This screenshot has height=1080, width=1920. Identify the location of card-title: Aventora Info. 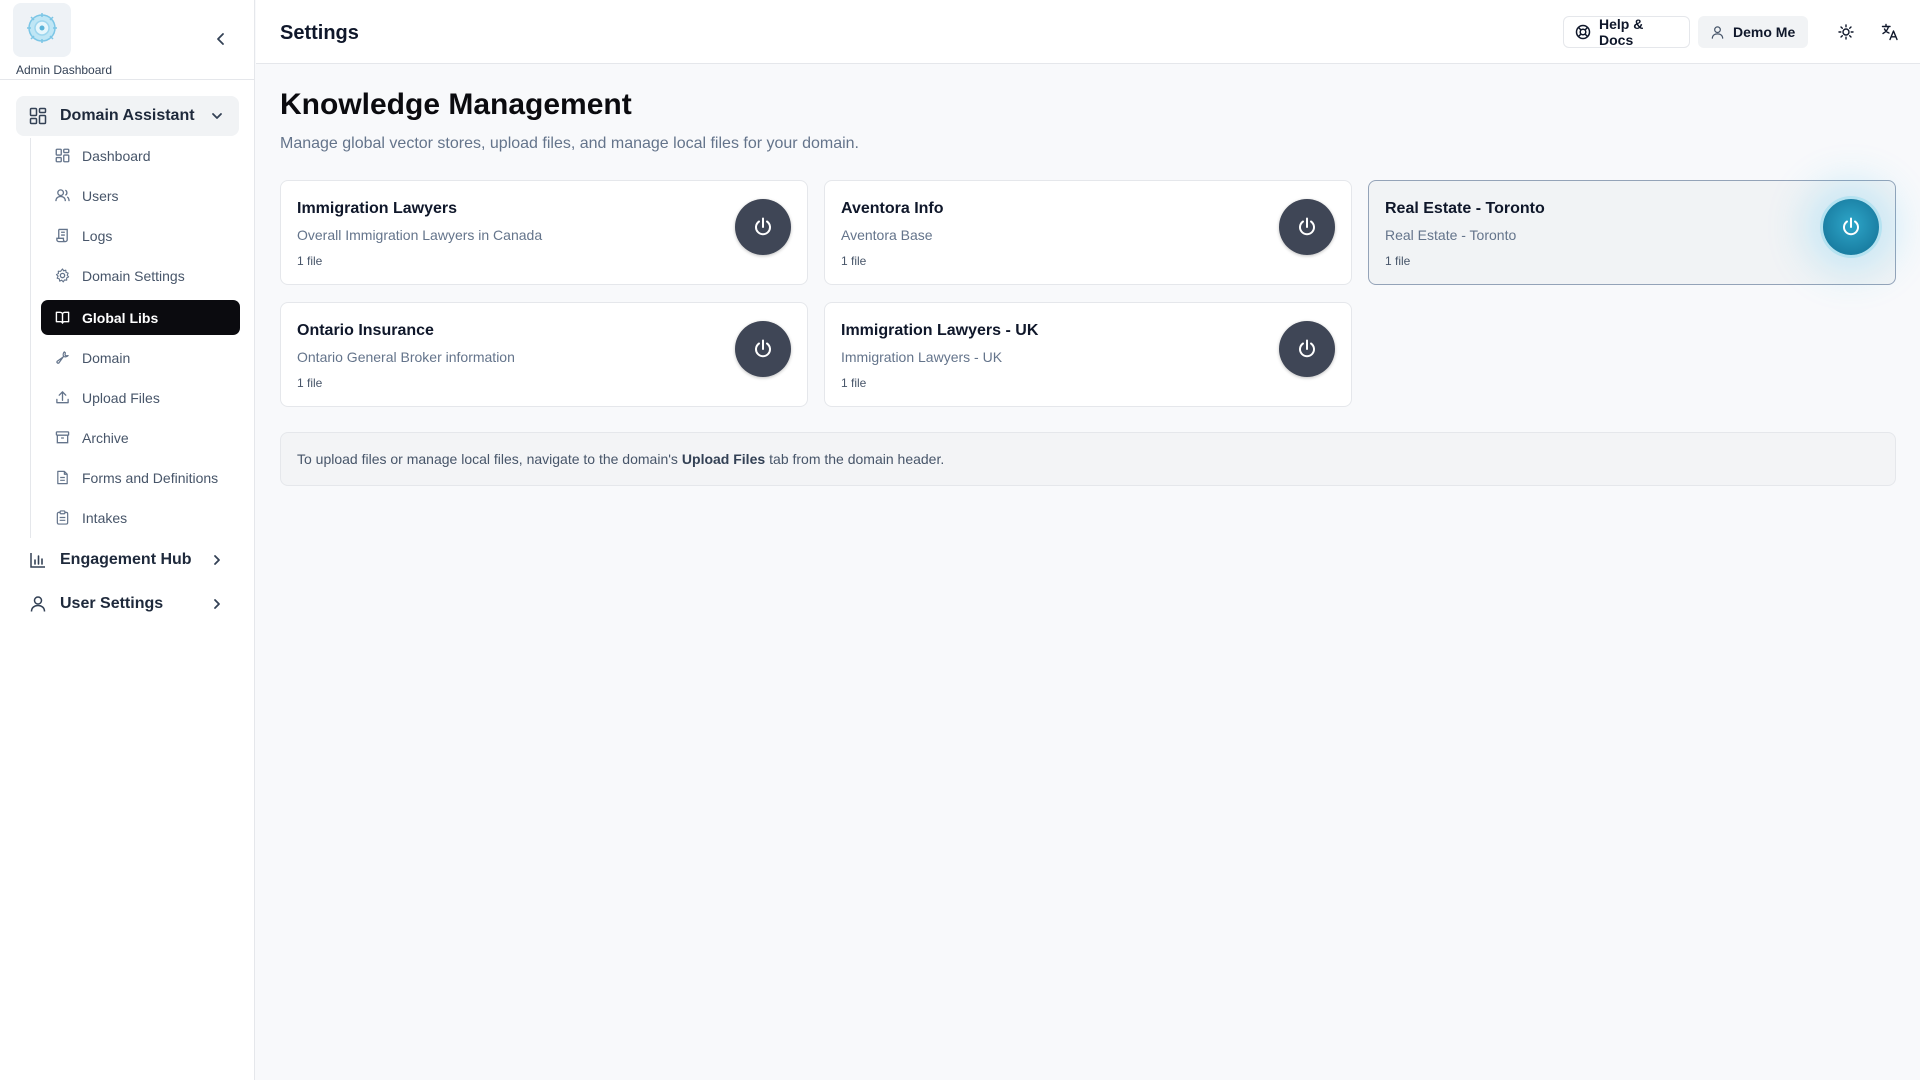
(892, 208).